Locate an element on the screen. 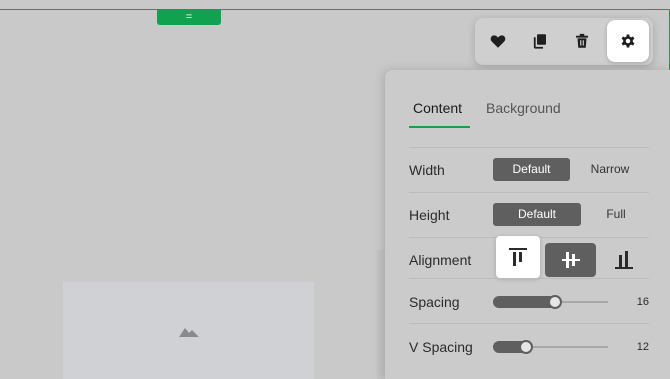 The width and height of the screenshot is (670, 379). v-spacing-slider-thumb is located at coordinates (526, 347).